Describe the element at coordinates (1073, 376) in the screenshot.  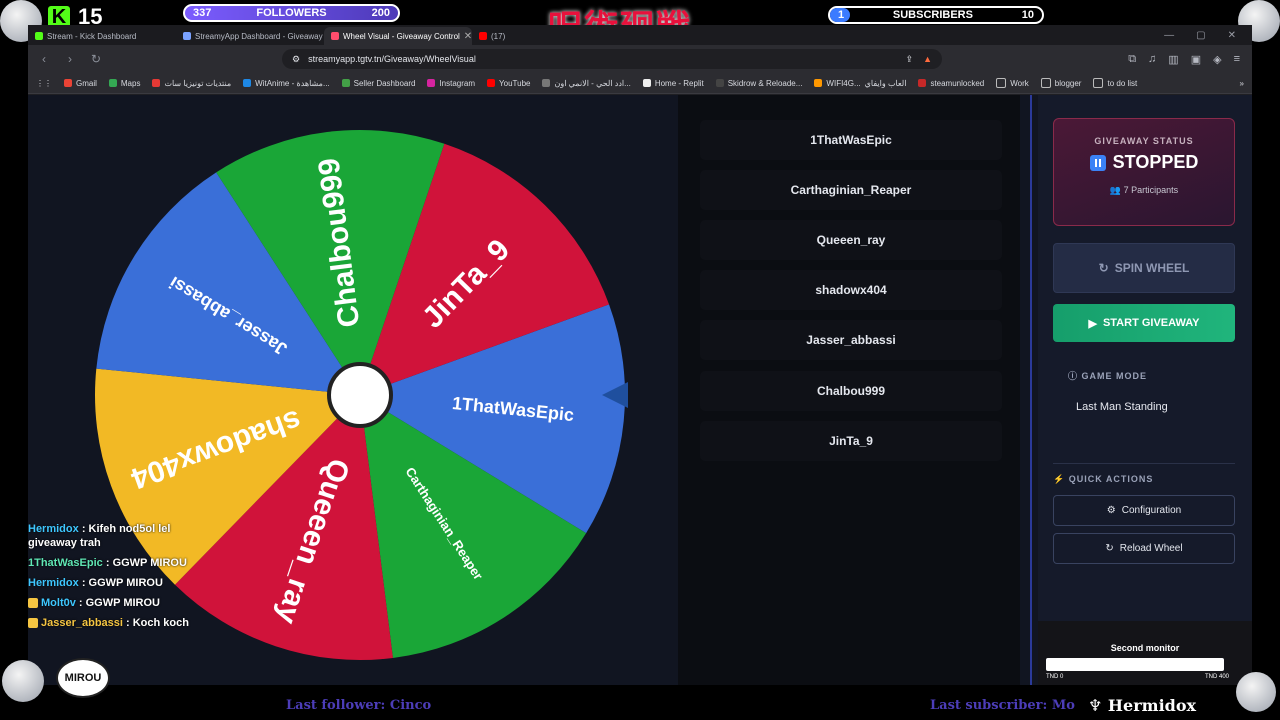
I see `info-icon: ⓘ` at that location.